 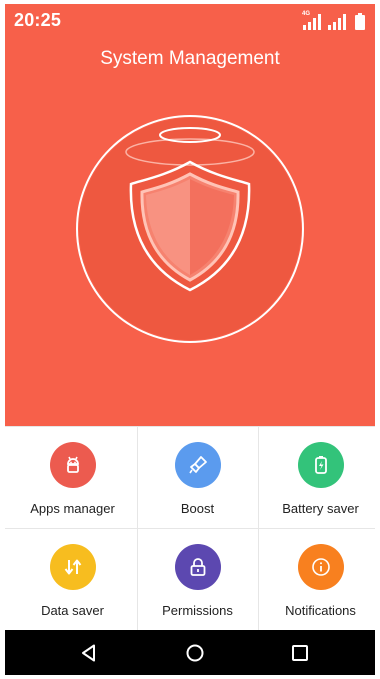 What do you see at coordinates (38, 20) in the screenshot?
I see `status-time: 20:25` at bounding box center [38, 20].